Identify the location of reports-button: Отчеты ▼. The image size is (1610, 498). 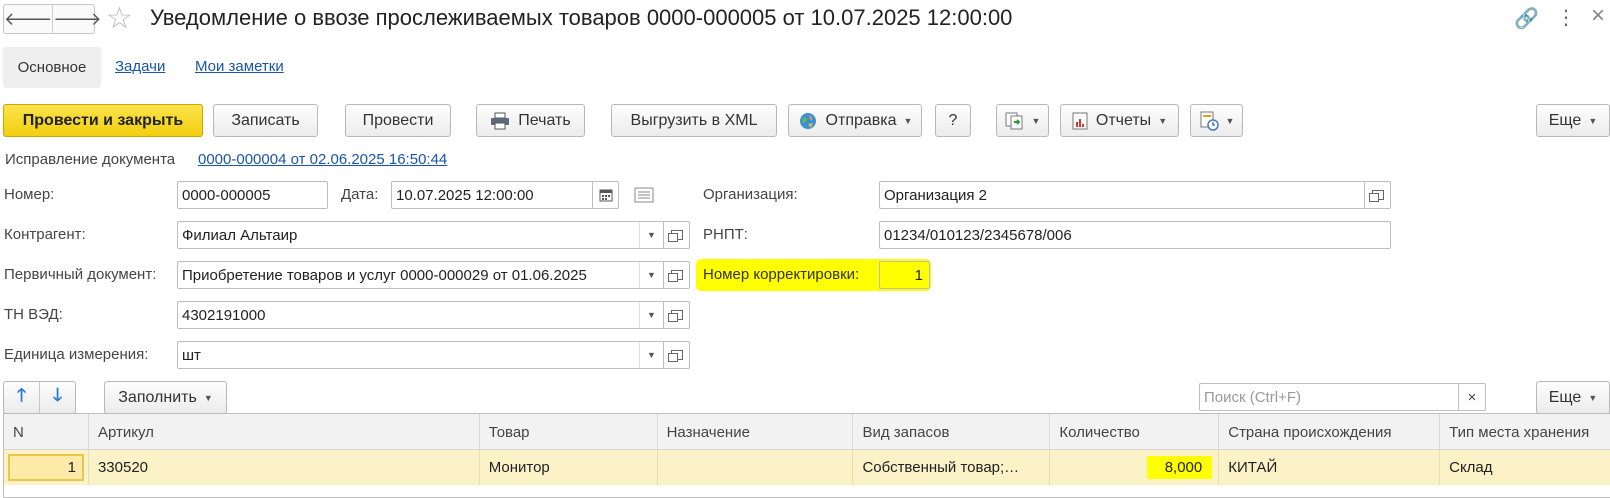
(1119, 120).